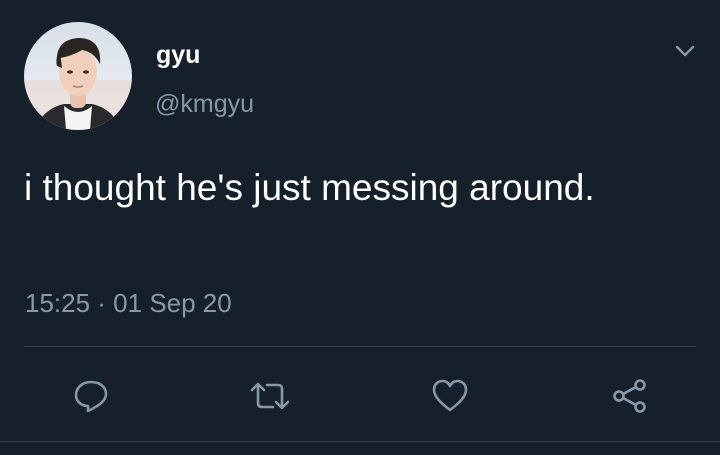 This screenshot has width=720, height=455. Describe the element at coordinates (204, 104) in the screenshot. I see `user-handle: @kmgyu` at that location.